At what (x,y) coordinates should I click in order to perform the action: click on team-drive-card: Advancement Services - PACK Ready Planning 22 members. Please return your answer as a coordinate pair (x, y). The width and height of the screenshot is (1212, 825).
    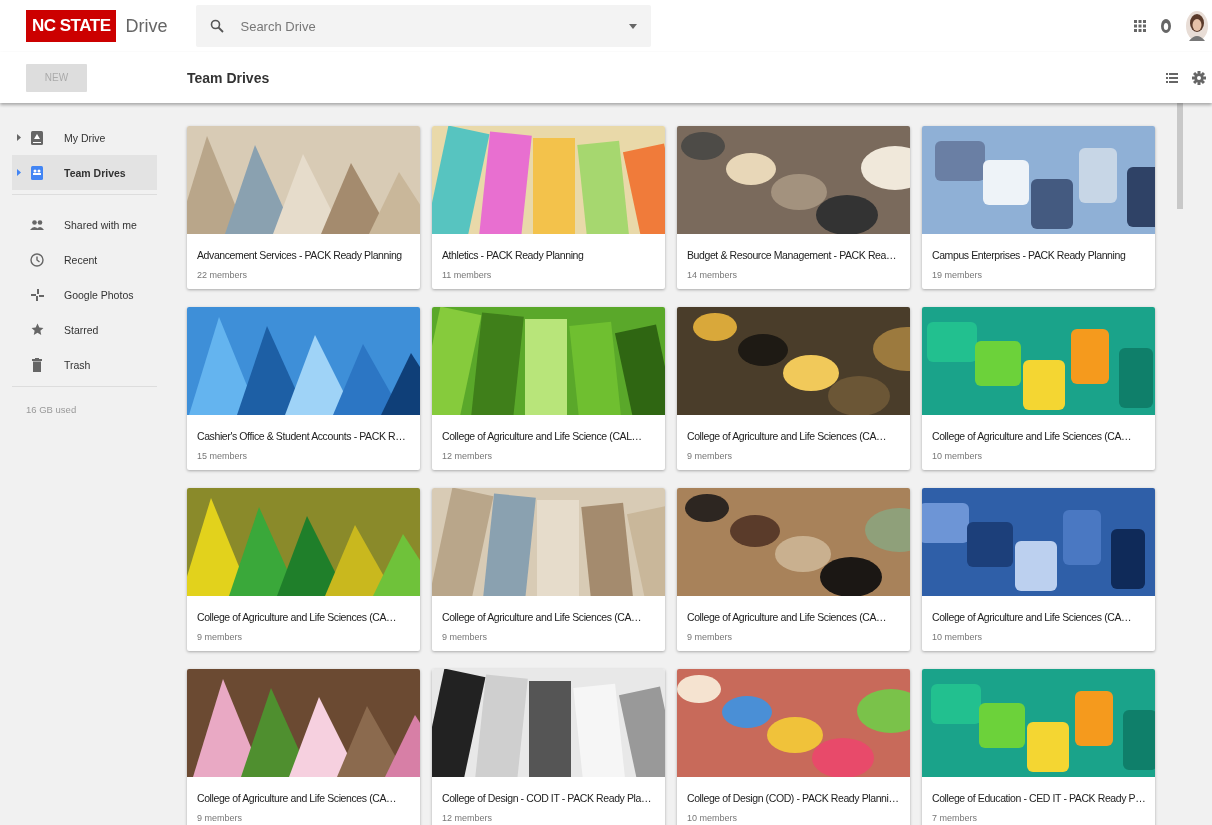
    Looking at the image, I should click on (303, 207).